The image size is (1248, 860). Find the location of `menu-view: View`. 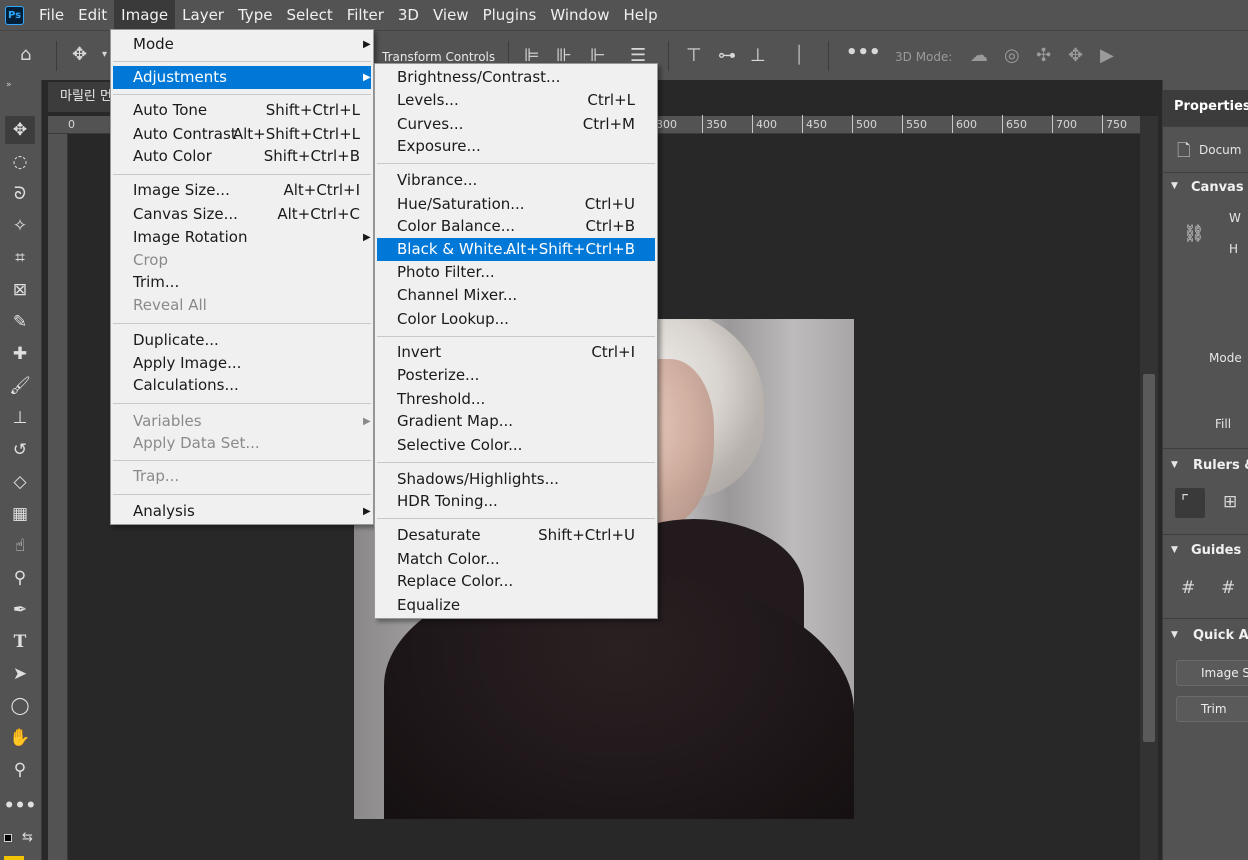

menu-view: View is located at coordinates (451, 15).